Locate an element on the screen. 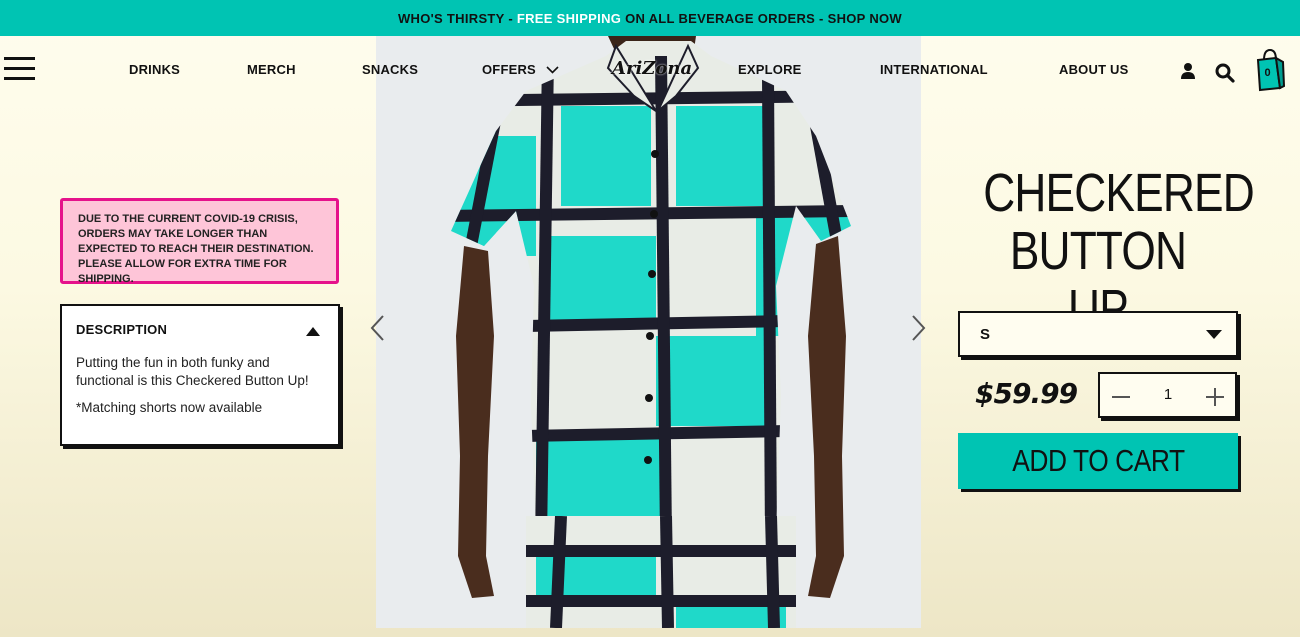 This screenshot has height=637, width=1300. quantity-stepper is located at coordinates (1167, 395).